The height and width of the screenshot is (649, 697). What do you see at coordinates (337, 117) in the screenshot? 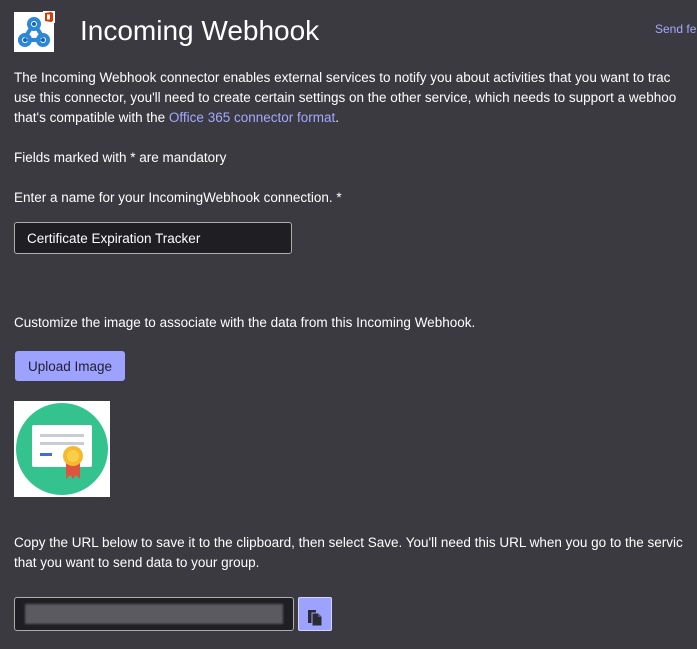
I see `description-line-3-suffix: .` at bounding box center [337, 117].